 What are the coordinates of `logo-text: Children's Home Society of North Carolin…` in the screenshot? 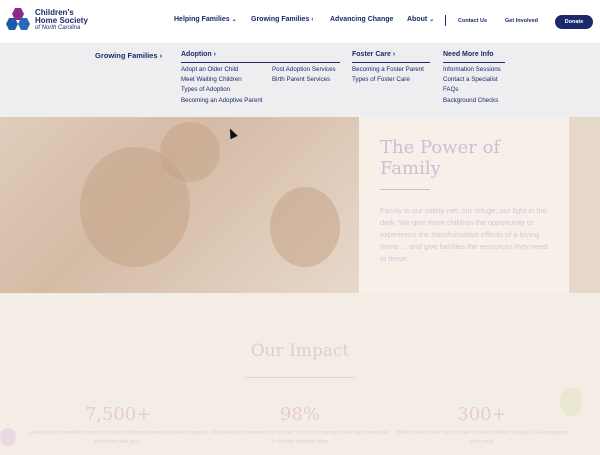 It's located at (61, 20).